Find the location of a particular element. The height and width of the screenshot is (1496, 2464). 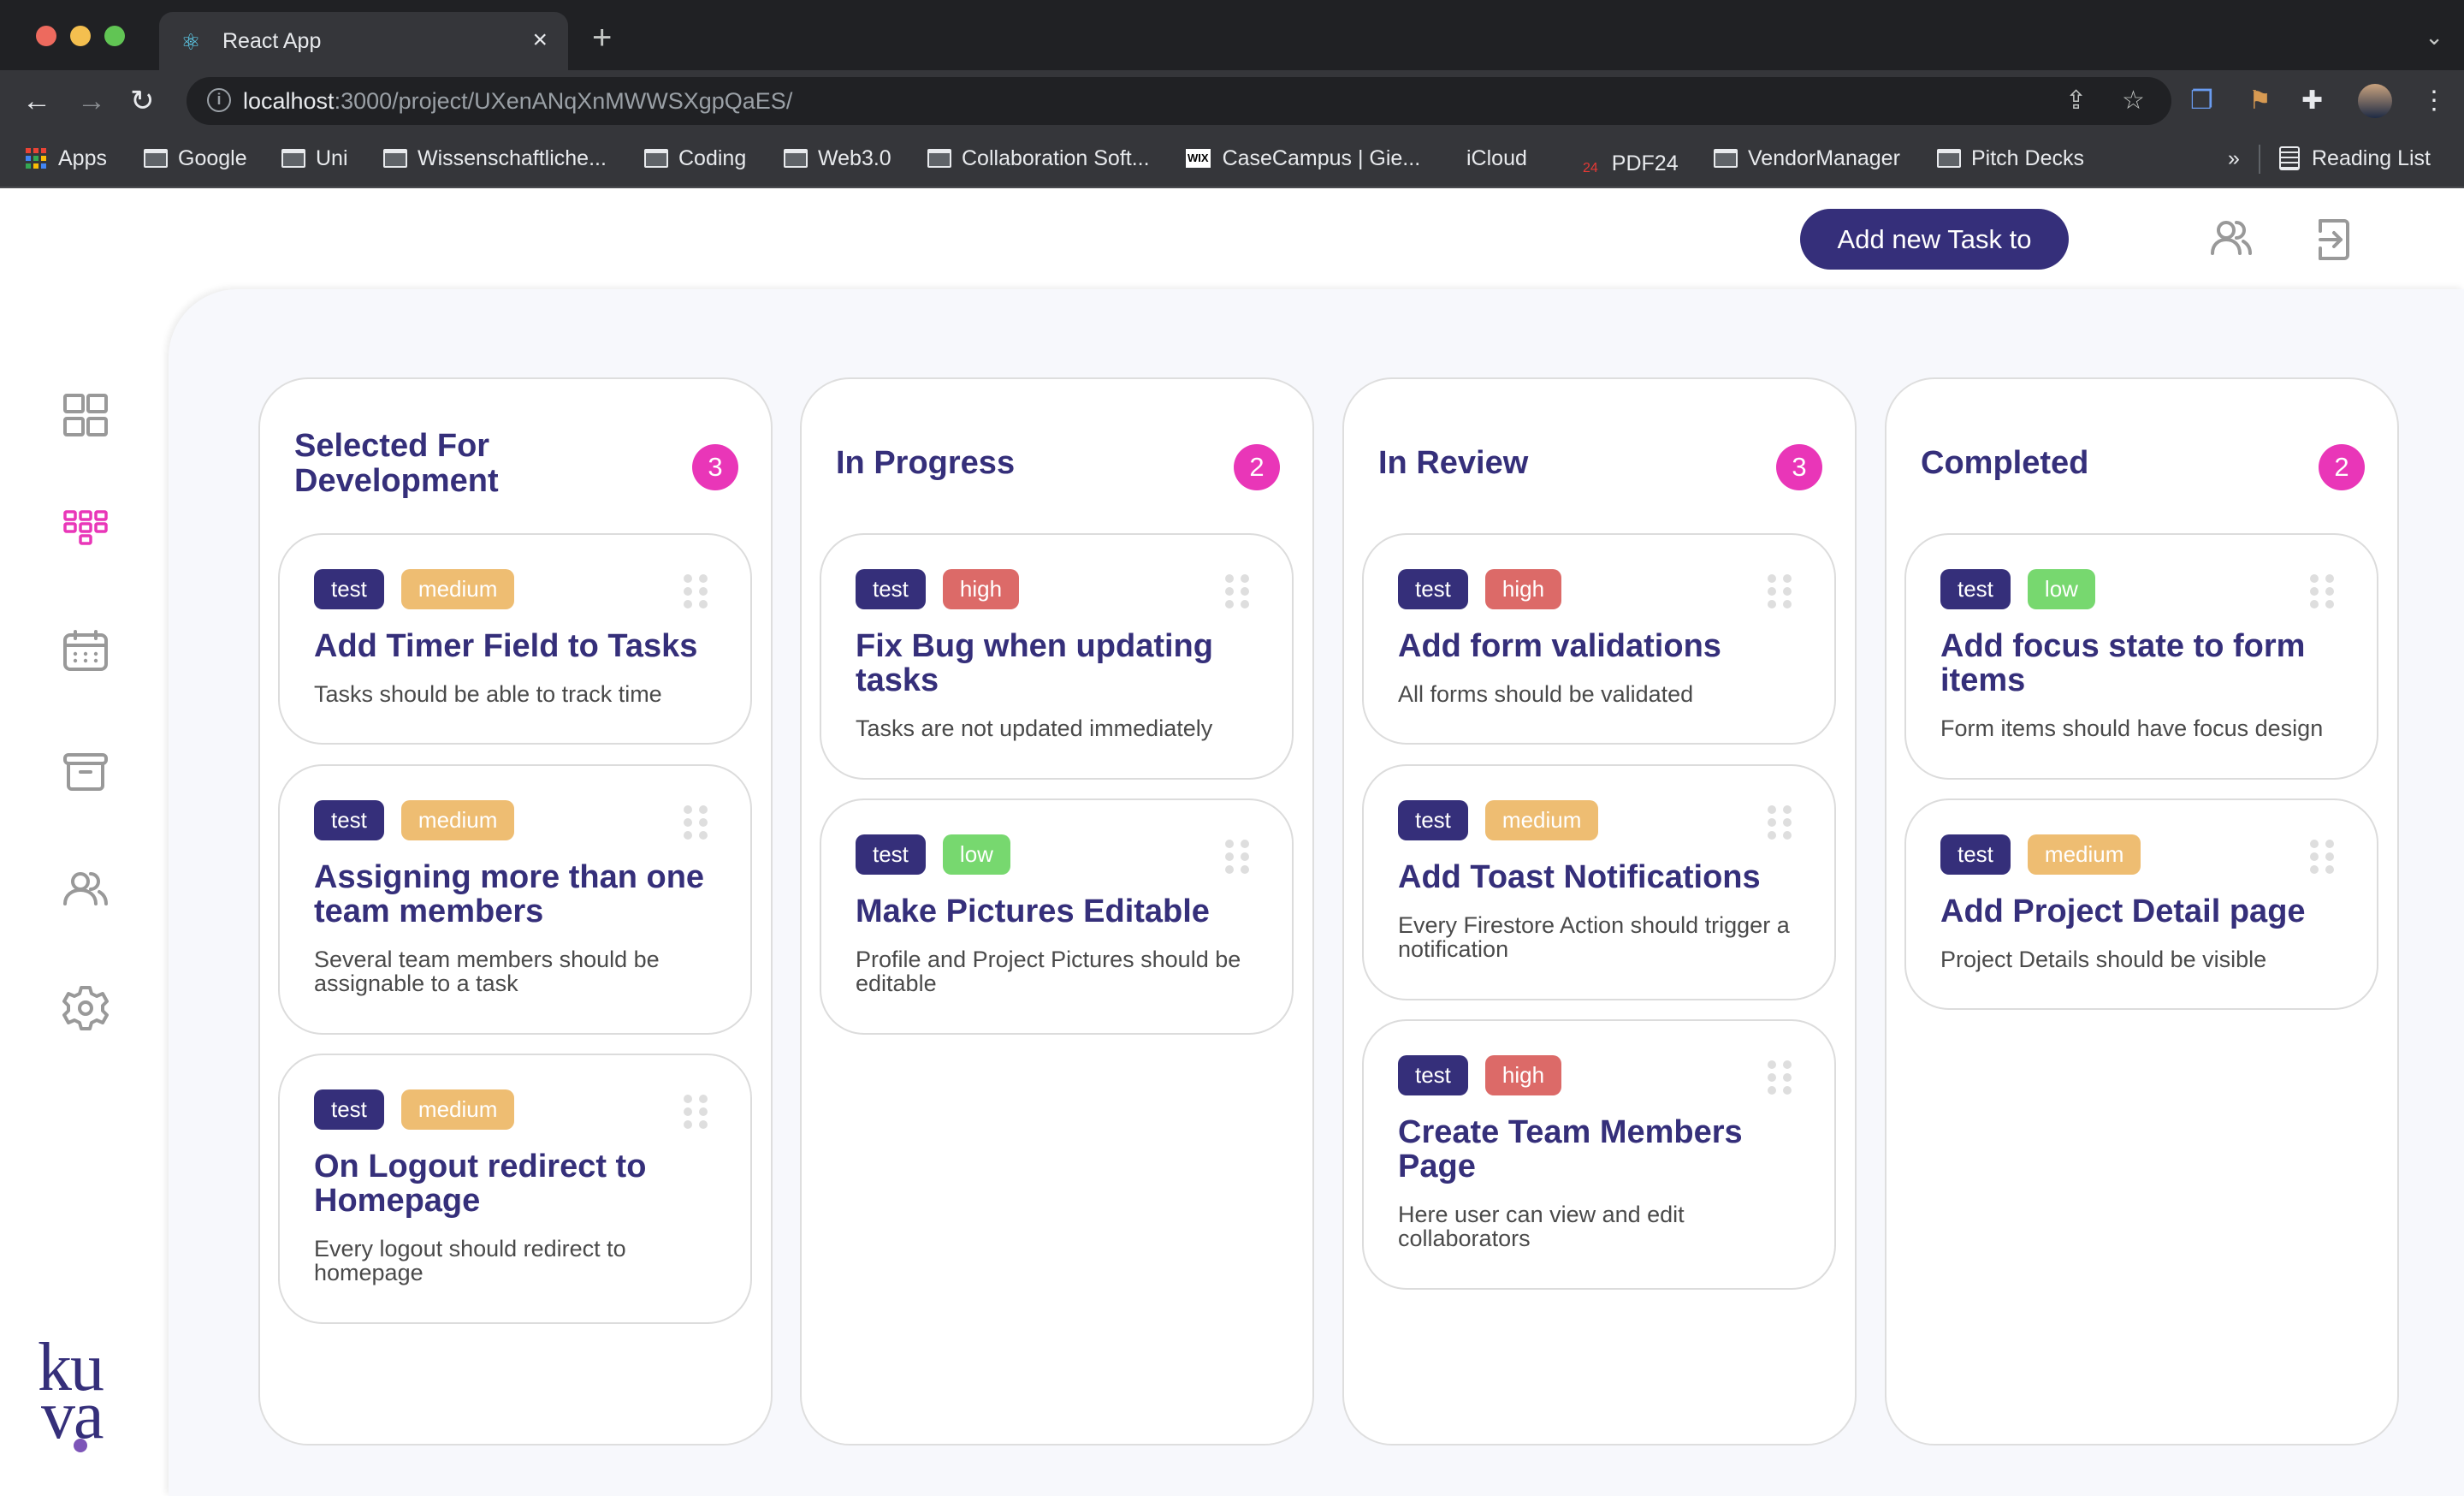

new-tab-button: + is located at coordinates (602, 38).